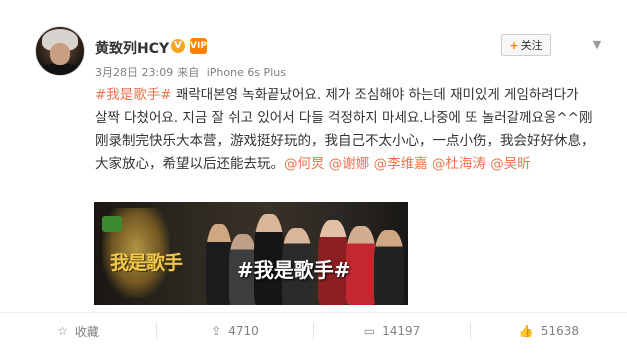  I want to click on show-logo: 我是歌手, so click(142, 253).